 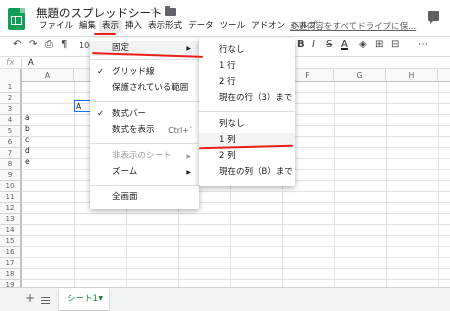 What do you see at coordinates (412, 75) in the screenshot?
I see `column-header: H` at bounding box center [412, 75].